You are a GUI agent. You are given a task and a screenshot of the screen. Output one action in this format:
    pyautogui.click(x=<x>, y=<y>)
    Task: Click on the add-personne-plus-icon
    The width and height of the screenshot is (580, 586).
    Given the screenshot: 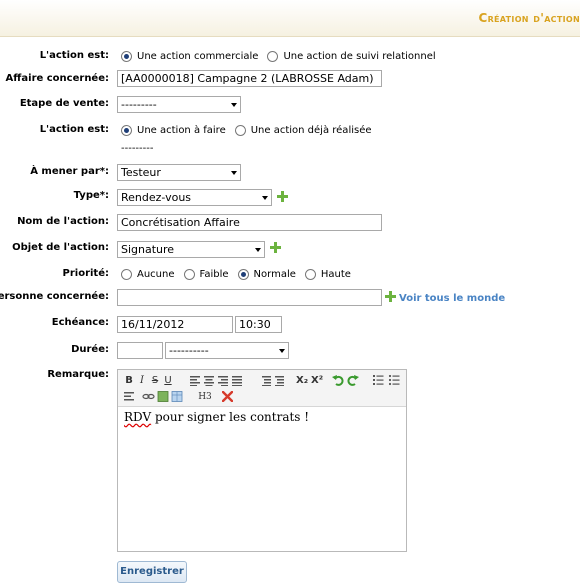 What is the action you would take?
    pyautogui.click(x=390, y=296)
    